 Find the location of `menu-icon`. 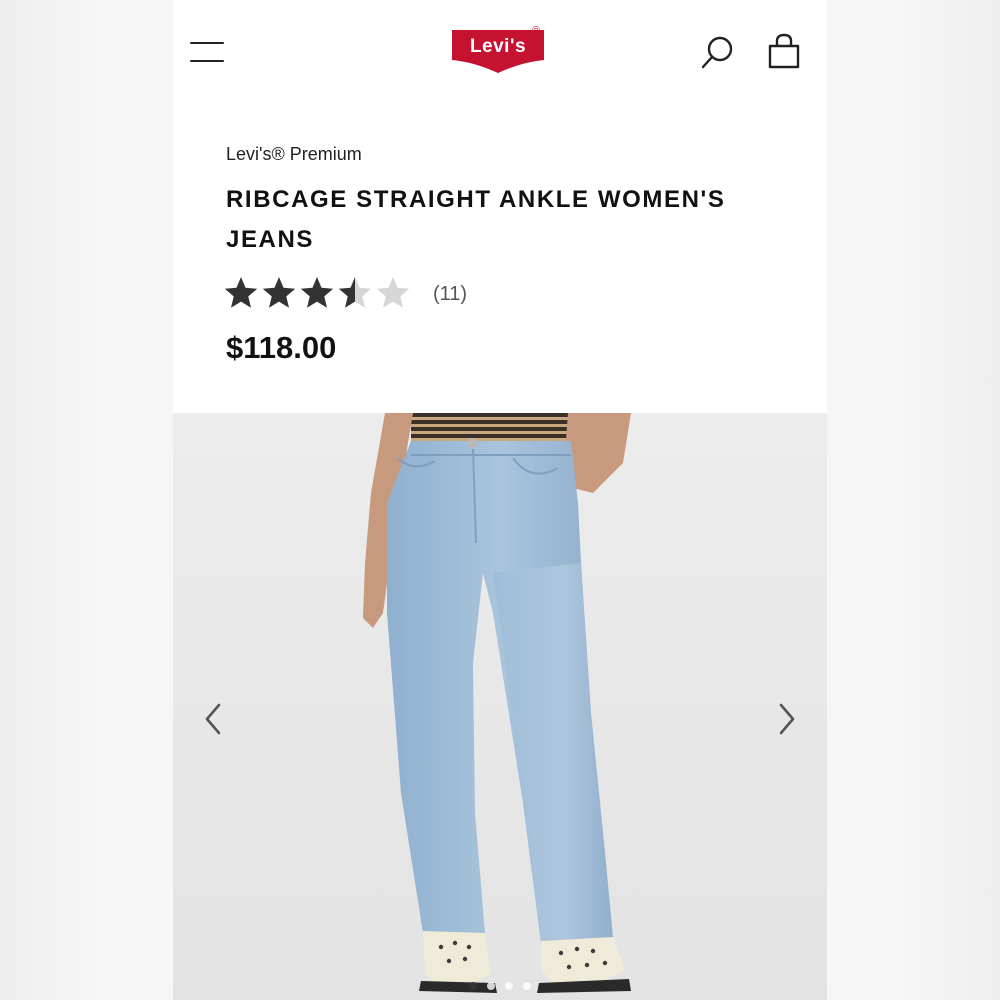

menu-icon is located at coordinates (207, 52).